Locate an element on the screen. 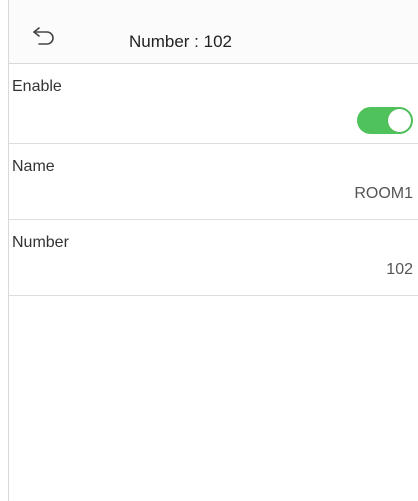 The height and width of the screenshot is (501, 418). page-title: Number : 102 is located at coordinates (180, 41).